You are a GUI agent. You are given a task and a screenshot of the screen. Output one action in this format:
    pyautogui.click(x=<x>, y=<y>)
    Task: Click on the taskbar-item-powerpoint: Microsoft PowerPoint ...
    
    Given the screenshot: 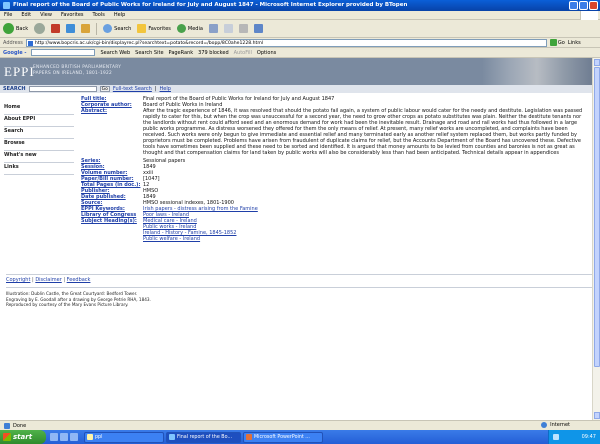 What is the action you would take?
    pyautogui.click(x=283, y=437)
    